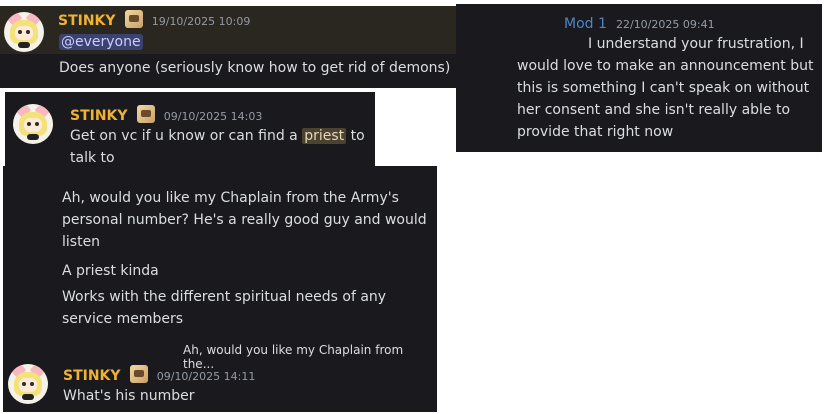  I want to click on timestamp: 09/10/2025 14:11, so click(206, 376).